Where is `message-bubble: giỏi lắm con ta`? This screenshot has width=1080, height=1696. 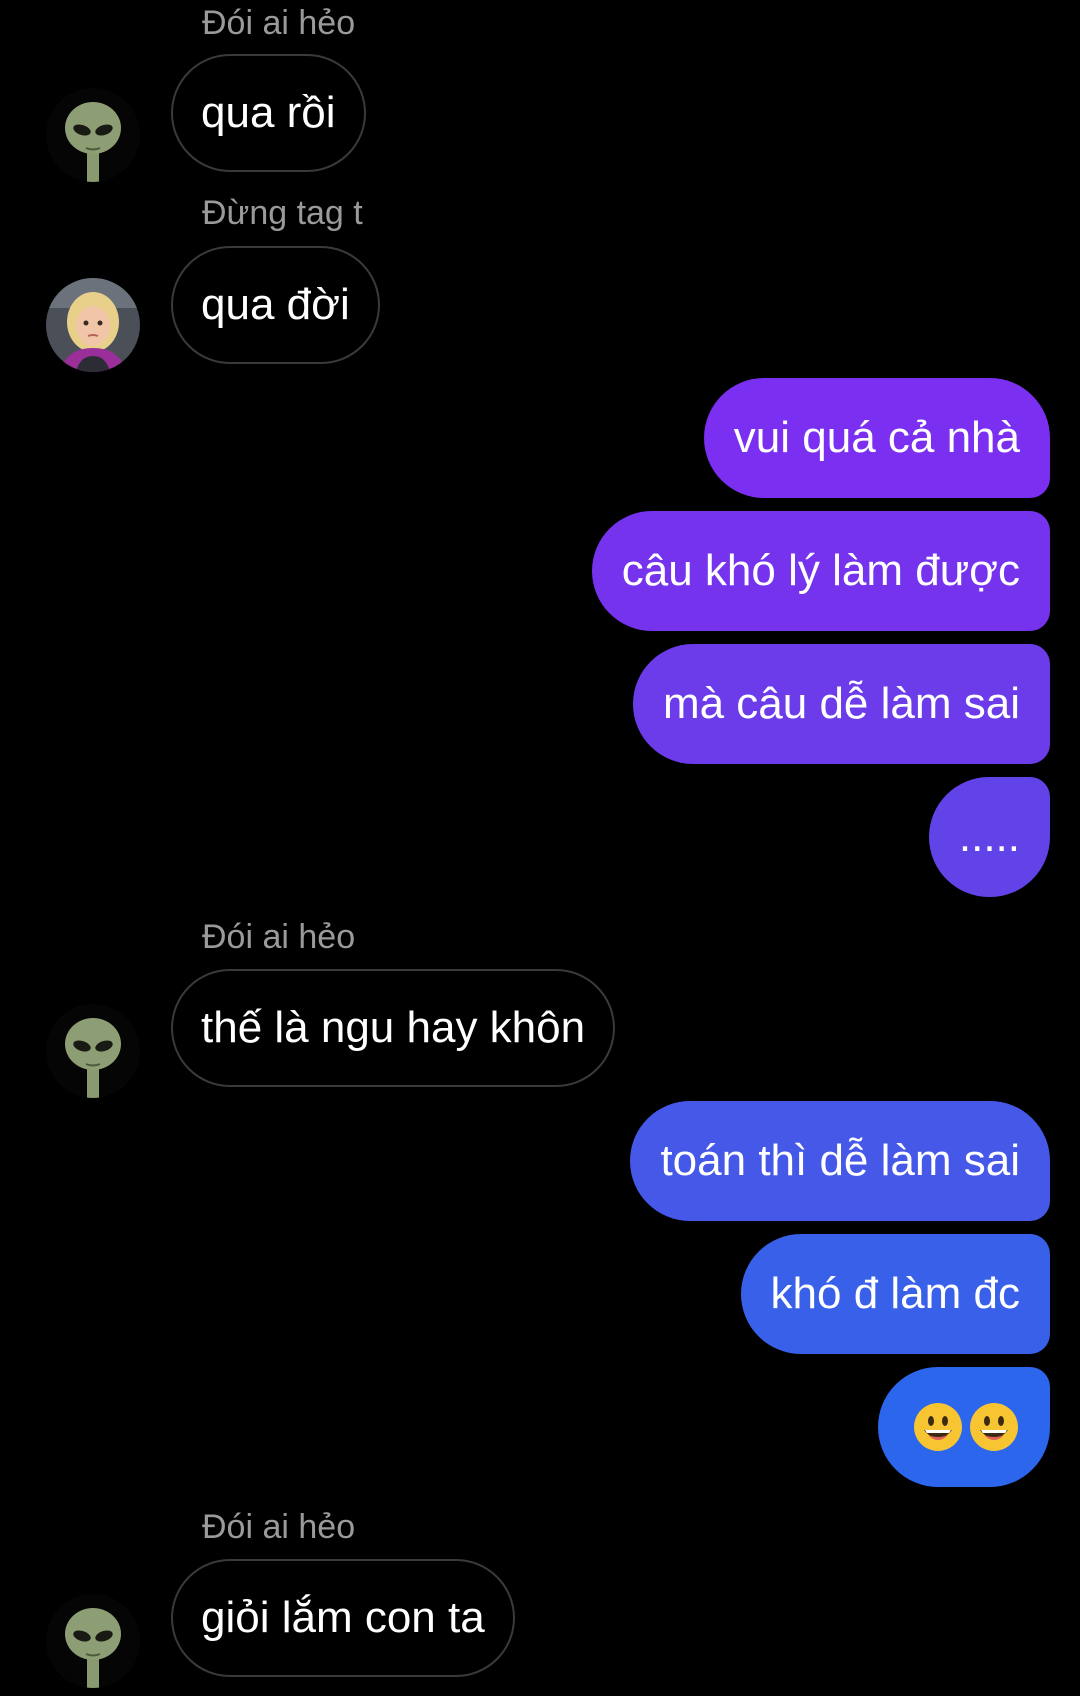
message-bubble: giỏi lắm con ta is located at coordinates (343, 1618).